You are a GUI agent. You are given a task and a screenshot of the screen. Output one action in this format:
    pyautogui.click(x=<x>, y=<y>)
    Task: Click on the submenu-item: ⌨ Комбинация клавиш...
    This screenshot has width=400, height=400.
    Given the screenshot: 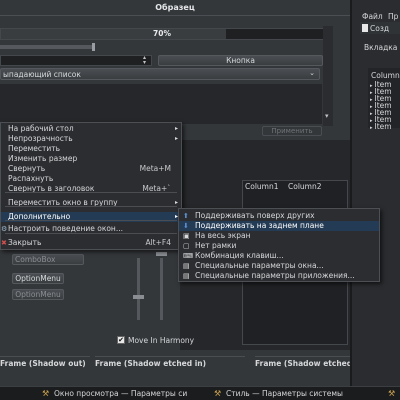 What is the action you would take?
    pyautogui.click(x=279, y=256)
    